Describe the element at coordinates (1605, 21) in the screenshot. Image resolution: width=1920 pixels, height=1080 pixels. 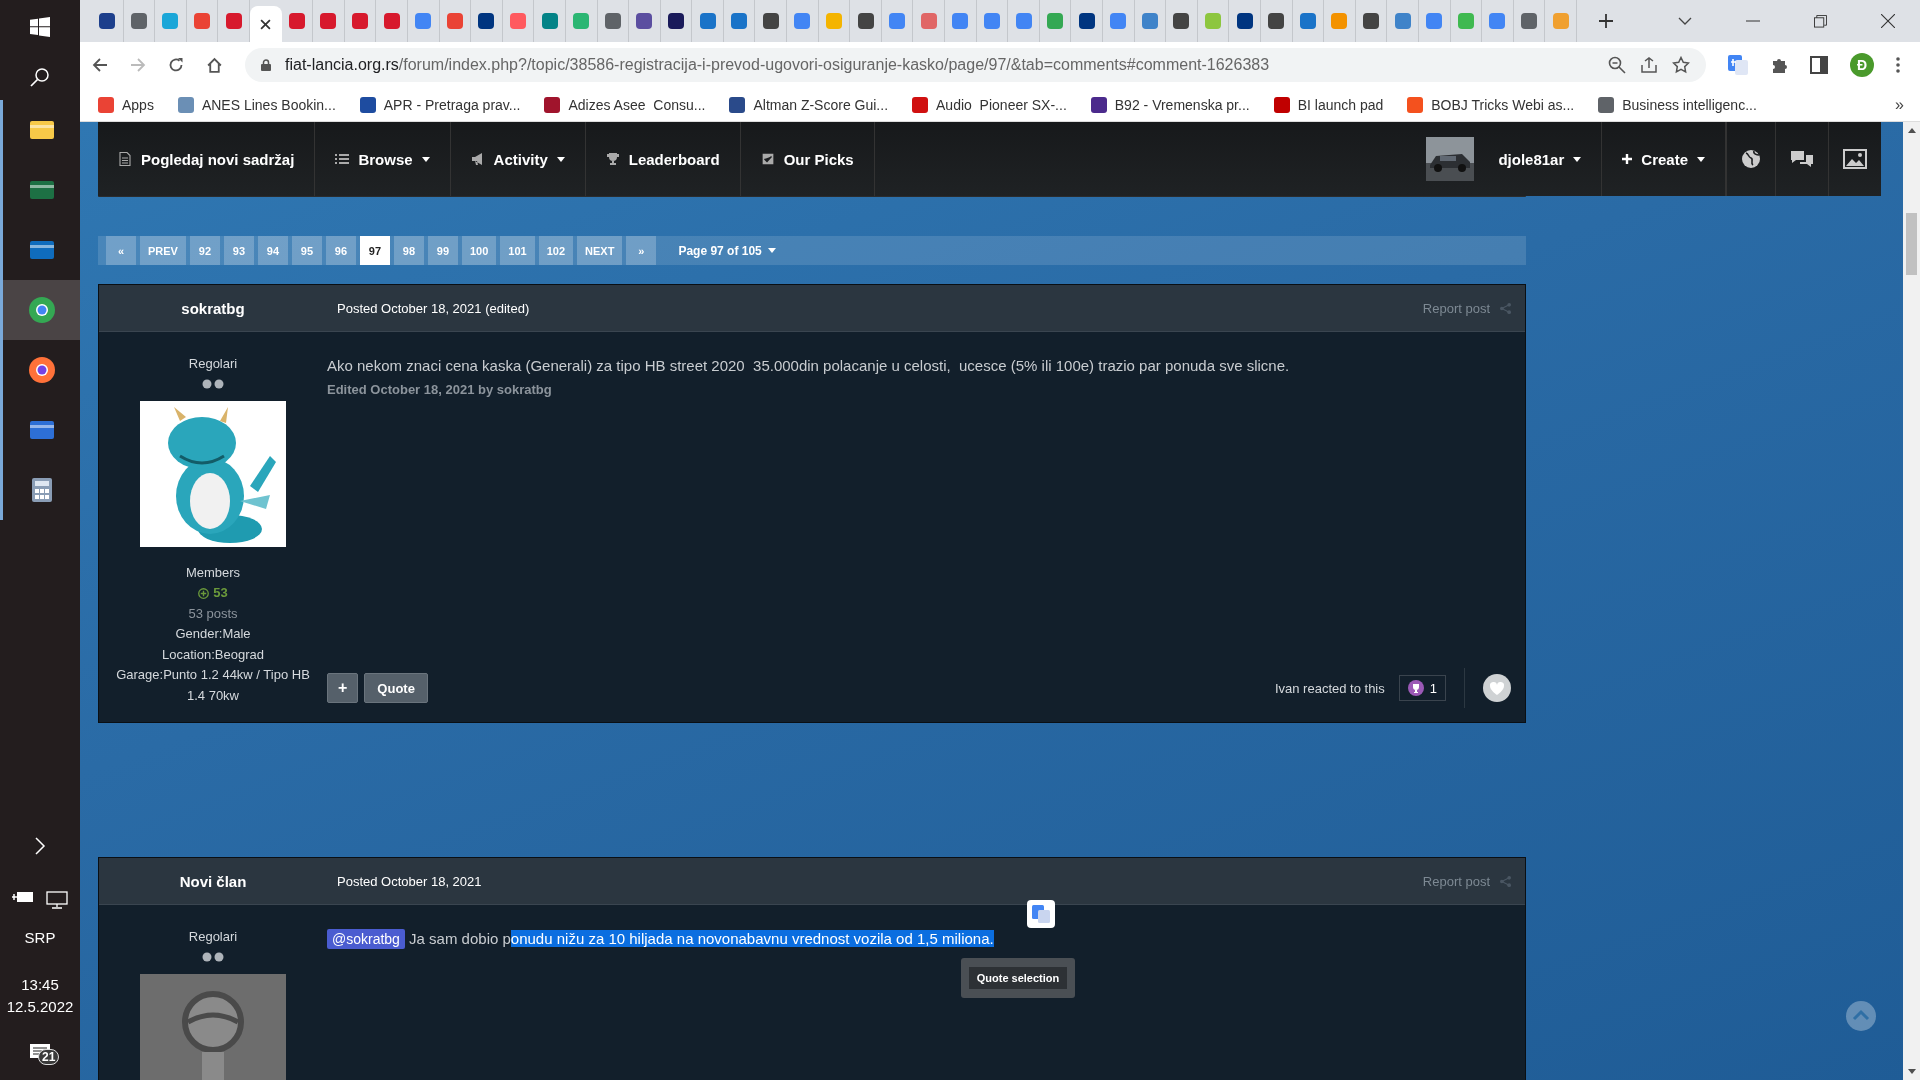
I see `new-tab-icon` at that location.